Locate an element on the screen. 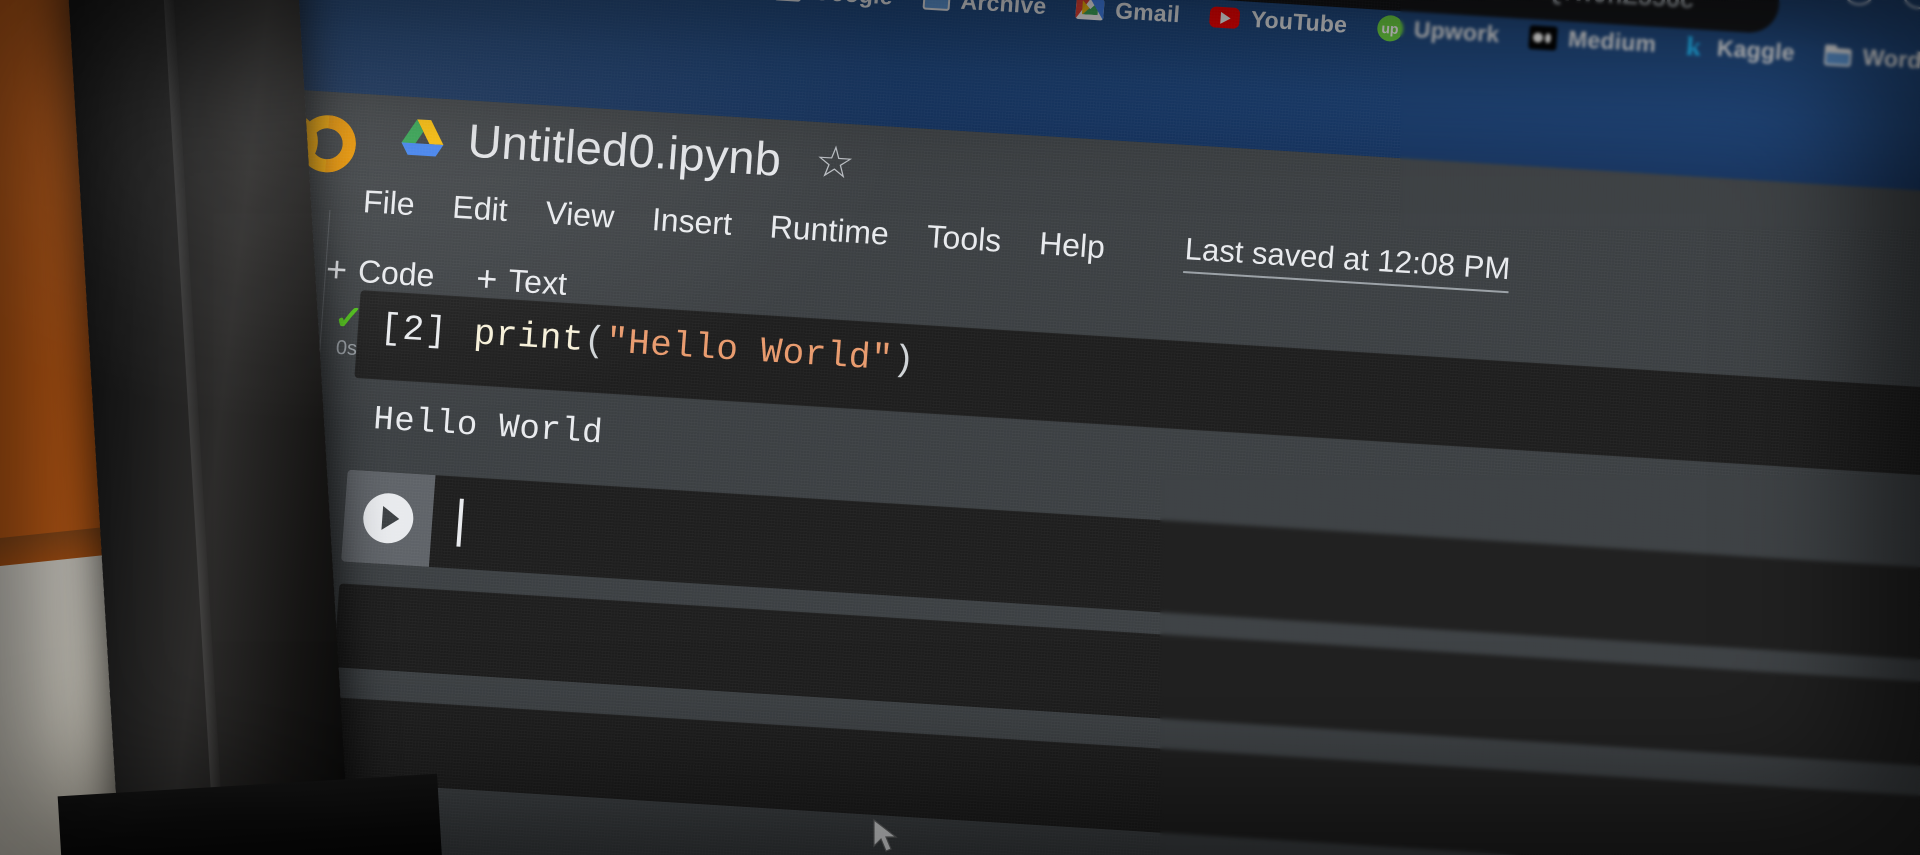 The width and height of the screenshot is (1920, 855). extension-icon is located at coordinates (1910, 5).